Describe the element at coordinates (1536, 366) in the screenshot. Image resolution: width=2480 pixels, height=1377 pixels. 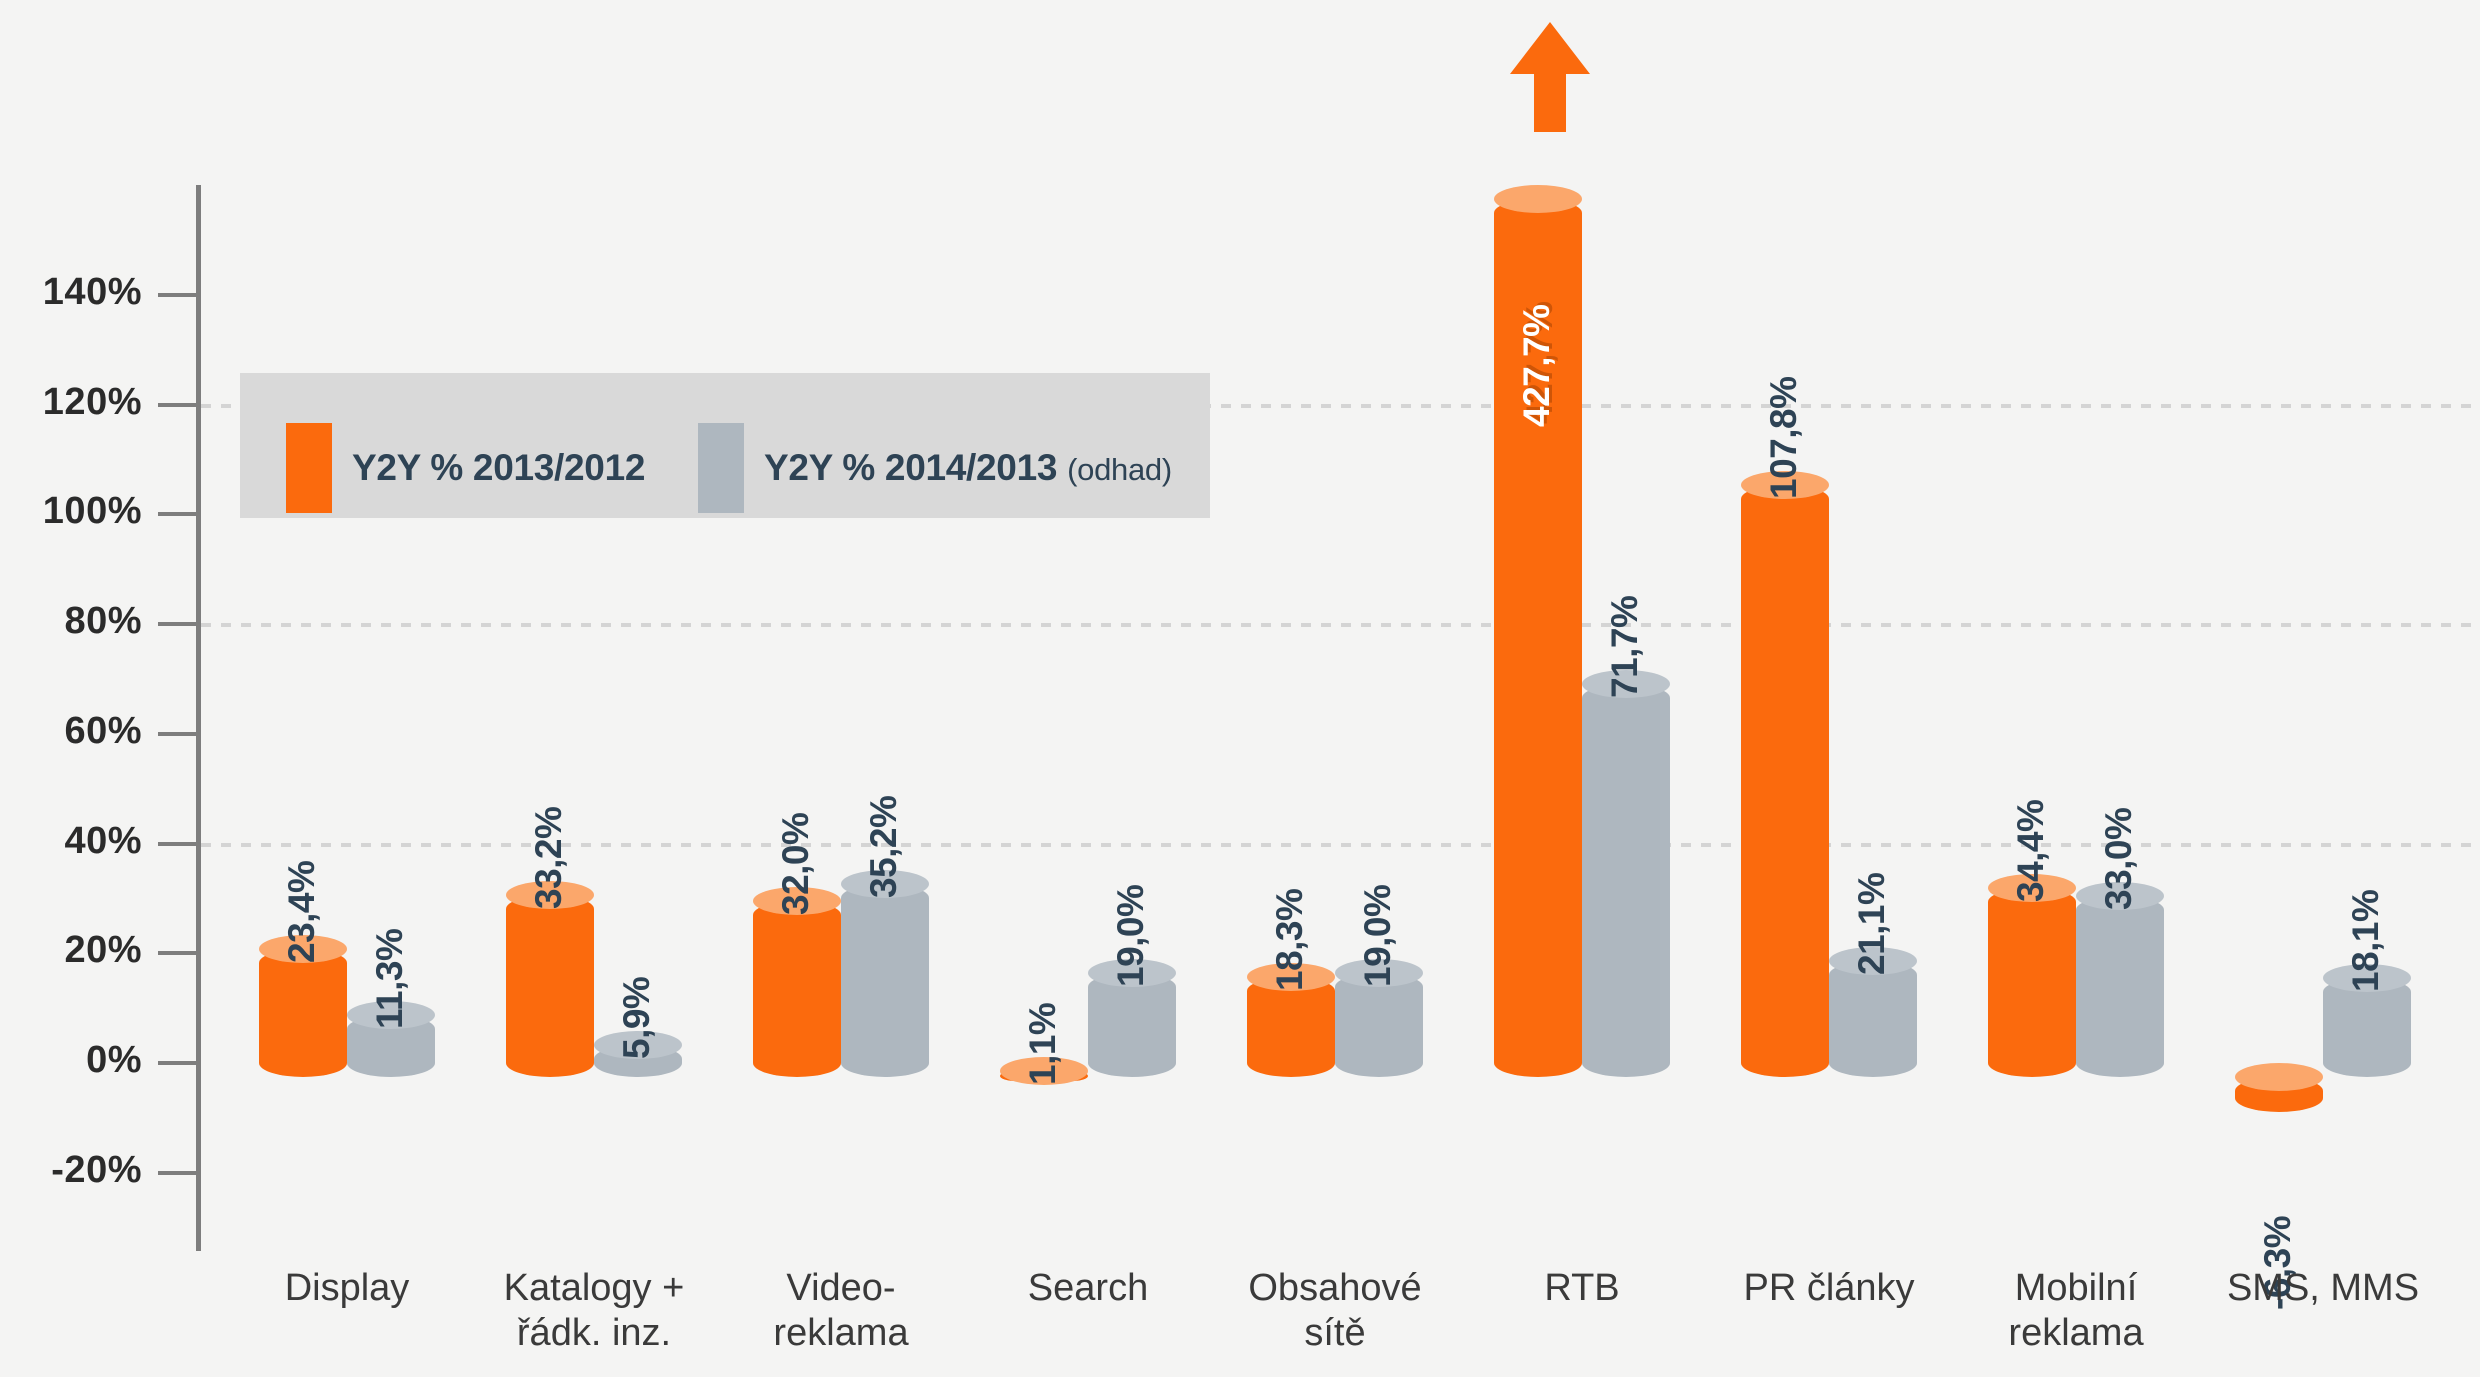
I see `bar-value-label: 427,7%` at that location.